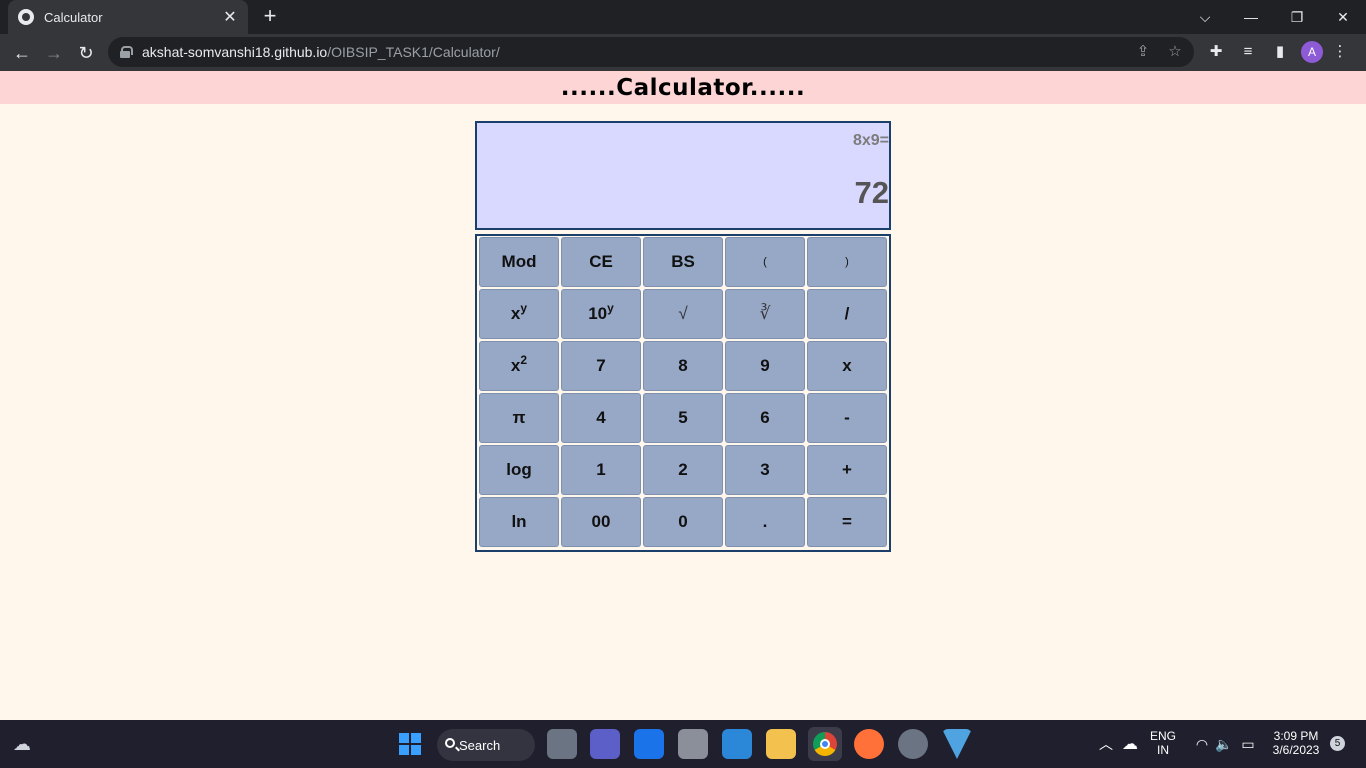  Describe the element at coordinates (1143, 52) in the screenshot. I see `share-icon: ⇪` at that location.